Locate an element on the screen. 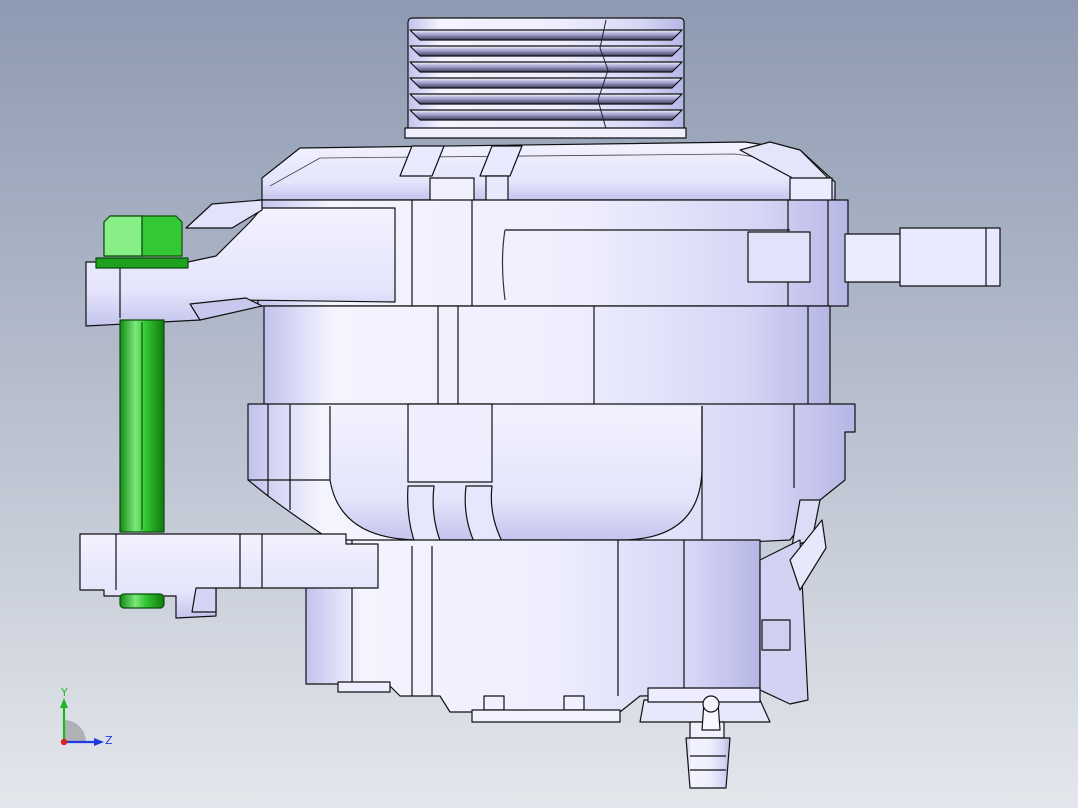 This screenshot has width=1078, height=808. triad-plane is located at coordinates (75, 731).